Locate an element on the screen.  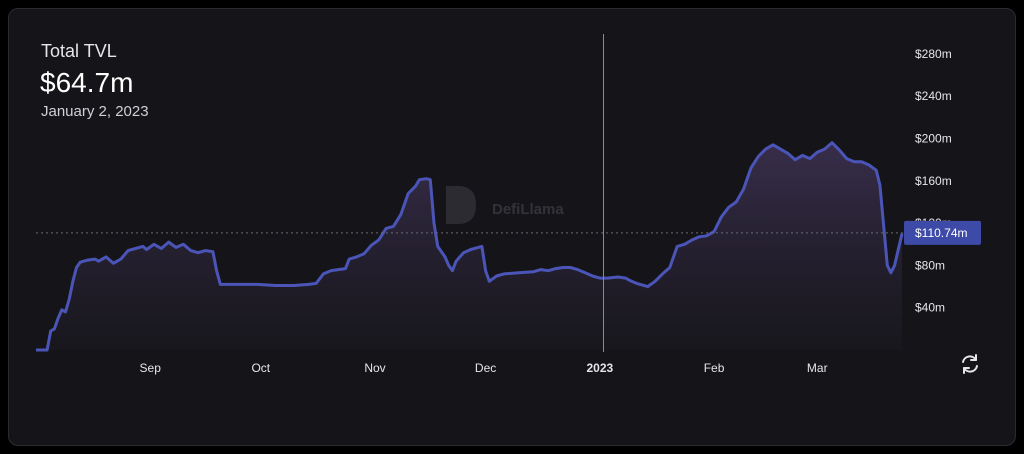
refresh-icon is located at coordinates (970, 364).